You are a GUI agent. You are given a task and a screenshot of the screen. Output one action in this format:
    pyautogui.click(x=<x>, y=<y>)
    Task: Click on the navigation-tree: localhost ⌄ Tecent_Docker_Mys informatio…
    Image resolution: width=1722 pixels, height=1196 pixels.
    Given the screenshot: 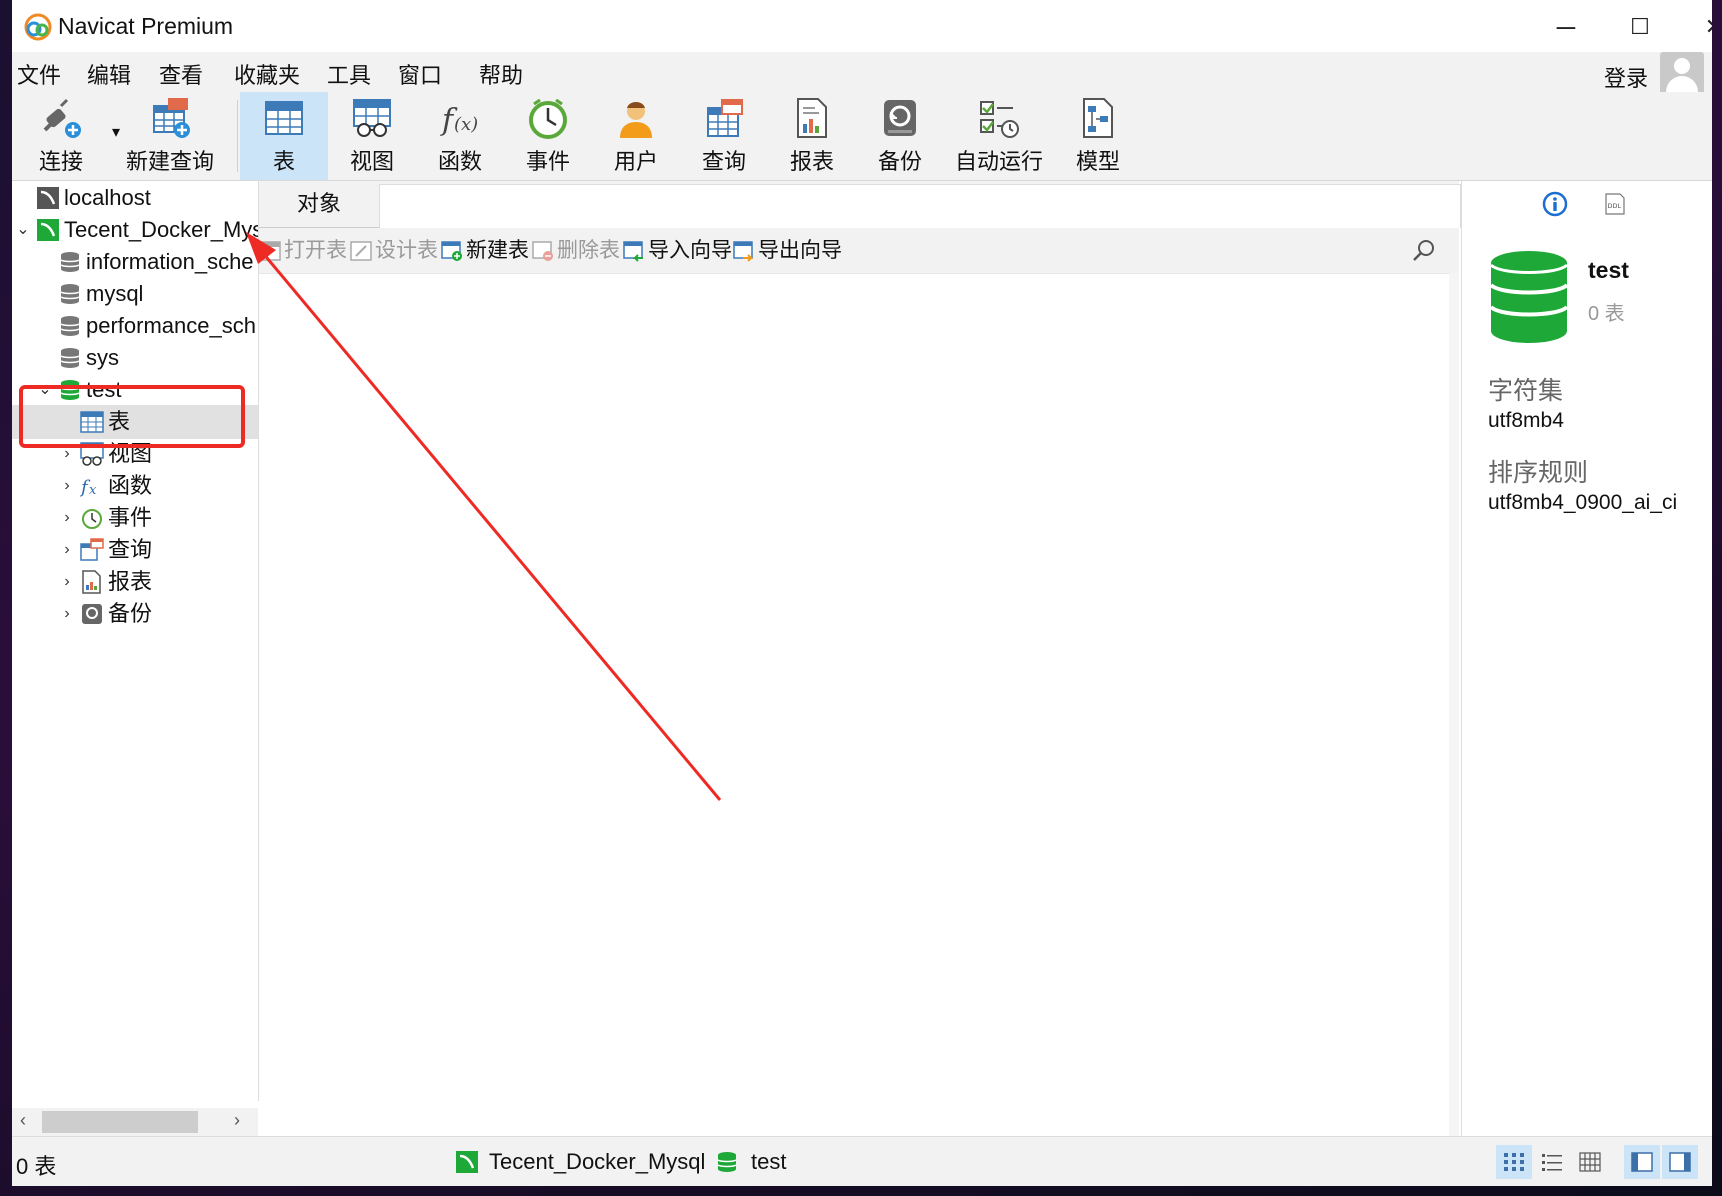 What is the action you would take?
    pyautogui.click(x=135, y=641)
    